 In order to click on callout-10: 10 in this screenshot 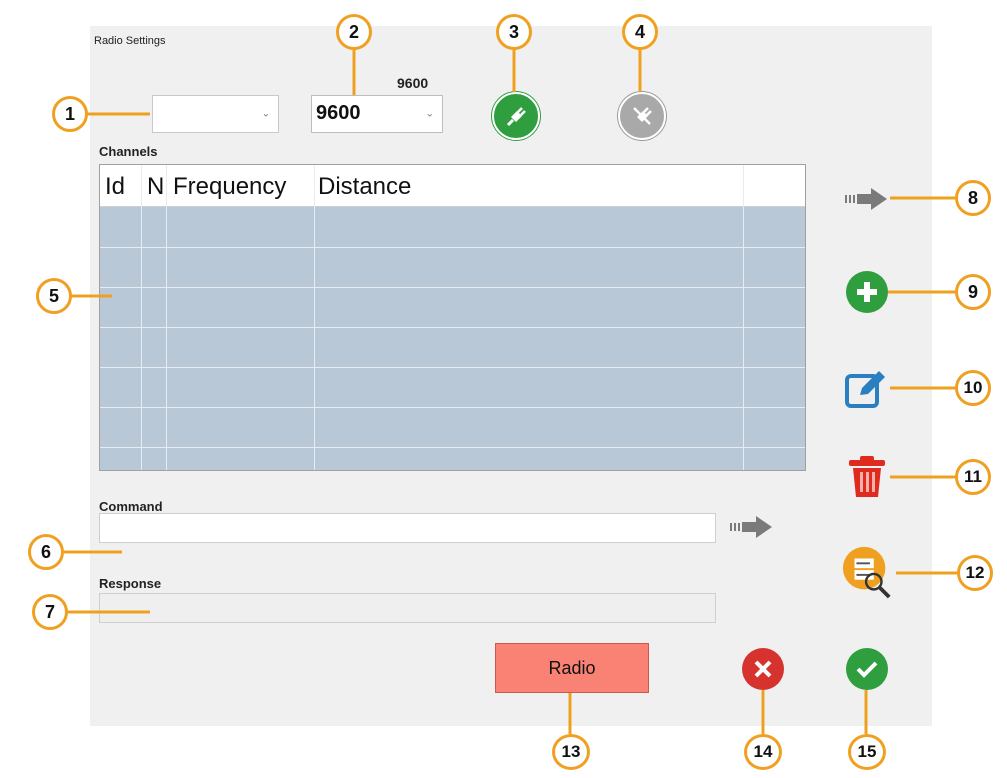, I will do `click(973, 388)`.